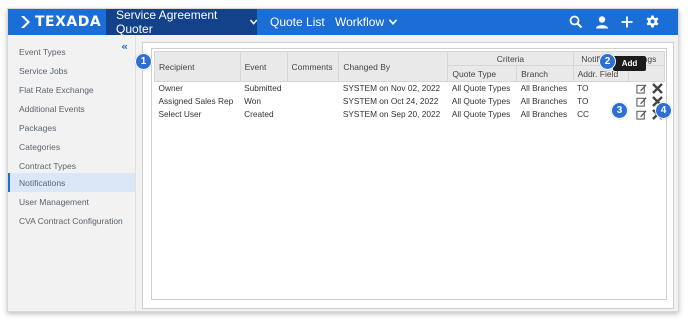  I want to click on plus-icon, so click(627, 22).